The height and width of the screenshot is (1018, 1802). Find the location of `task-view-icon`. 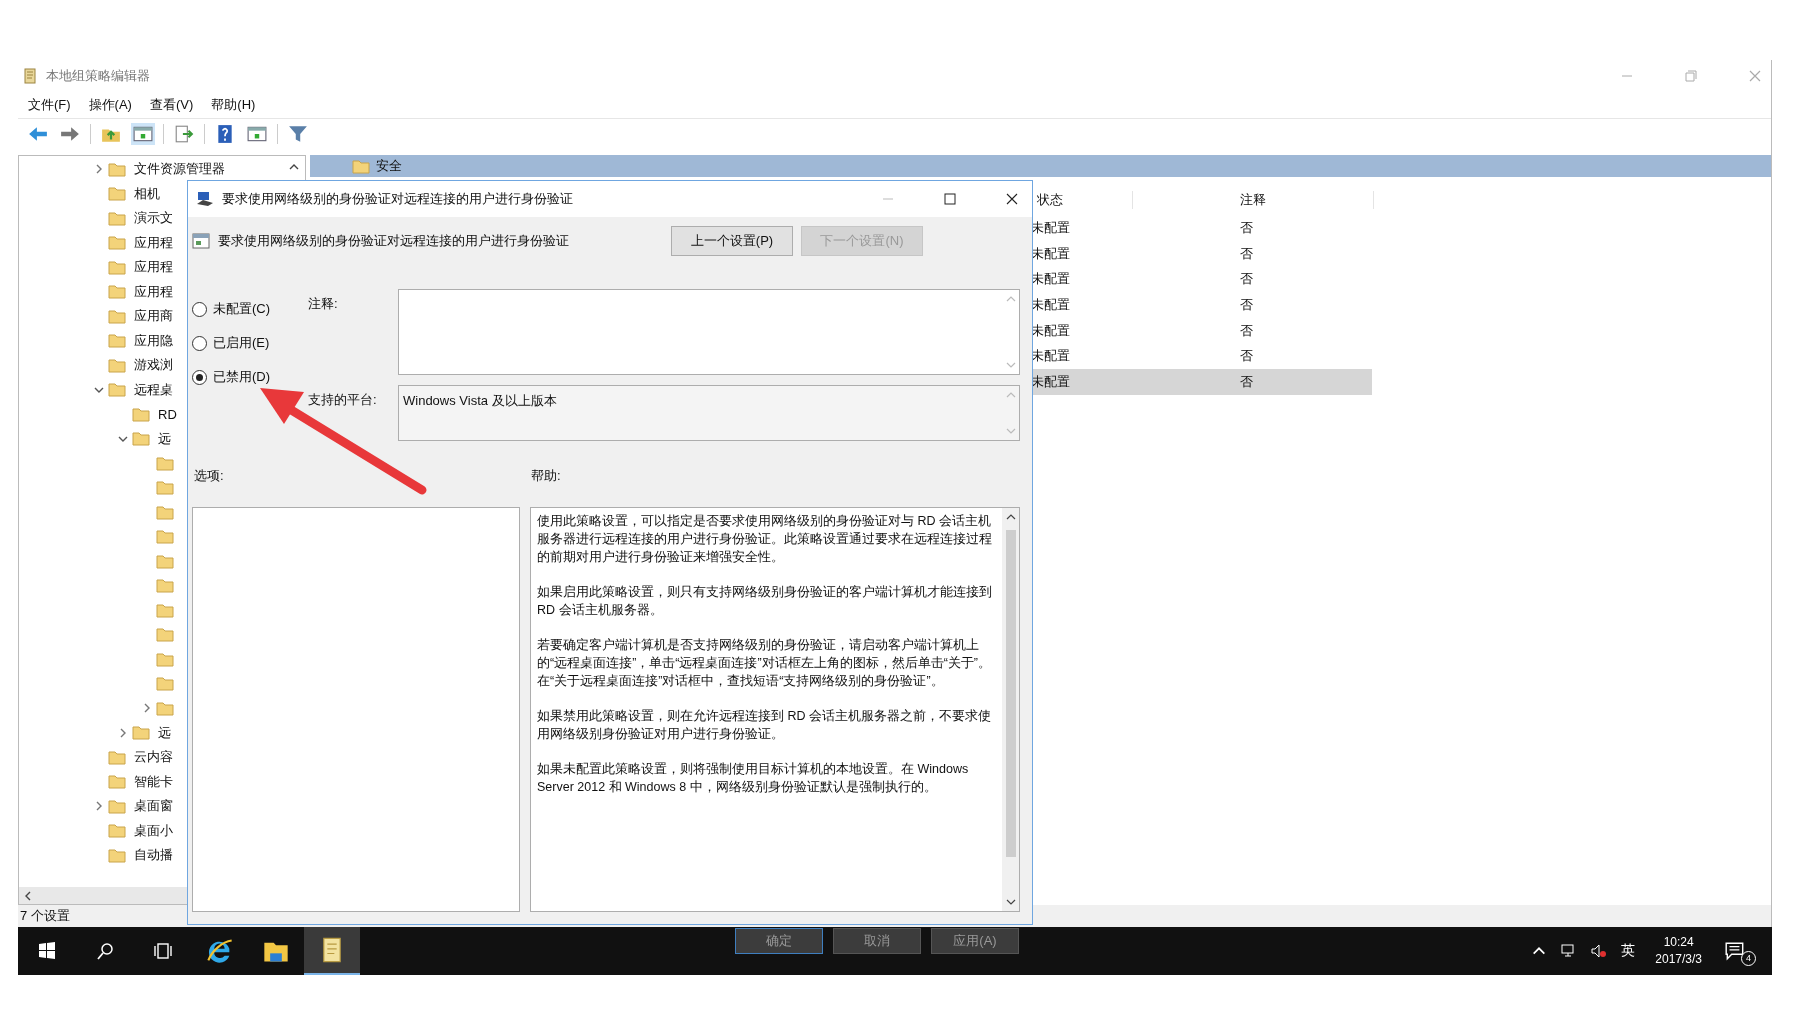

task-view-icon is located at coordinates (163, 951).